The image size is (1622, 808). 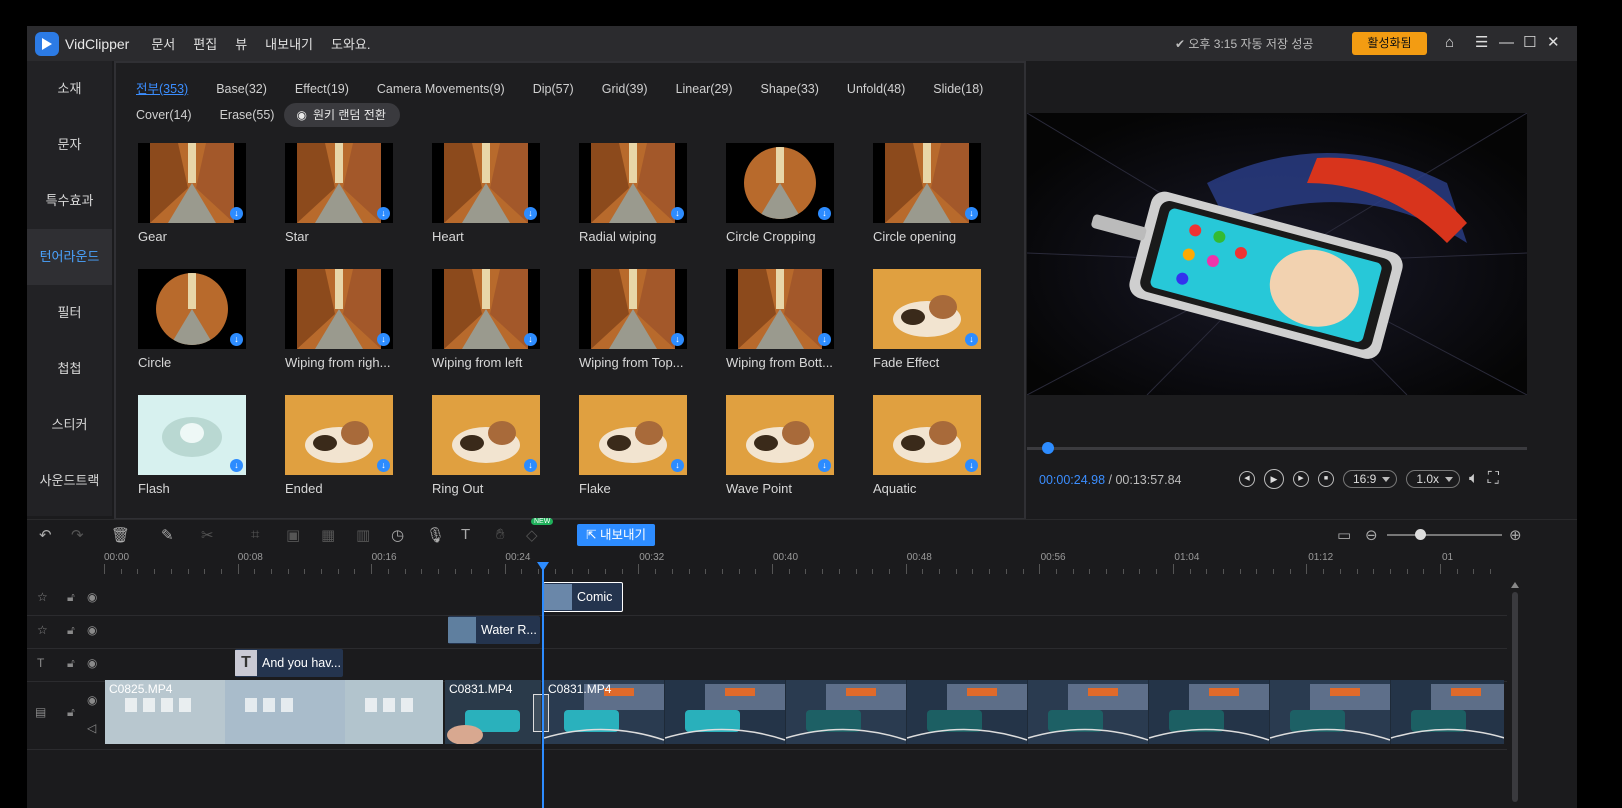 What do you see at coordinates (69, 313) in the screenshot?
I see `sidebar-item-filters: 필터` at bounding box center [69, 313].